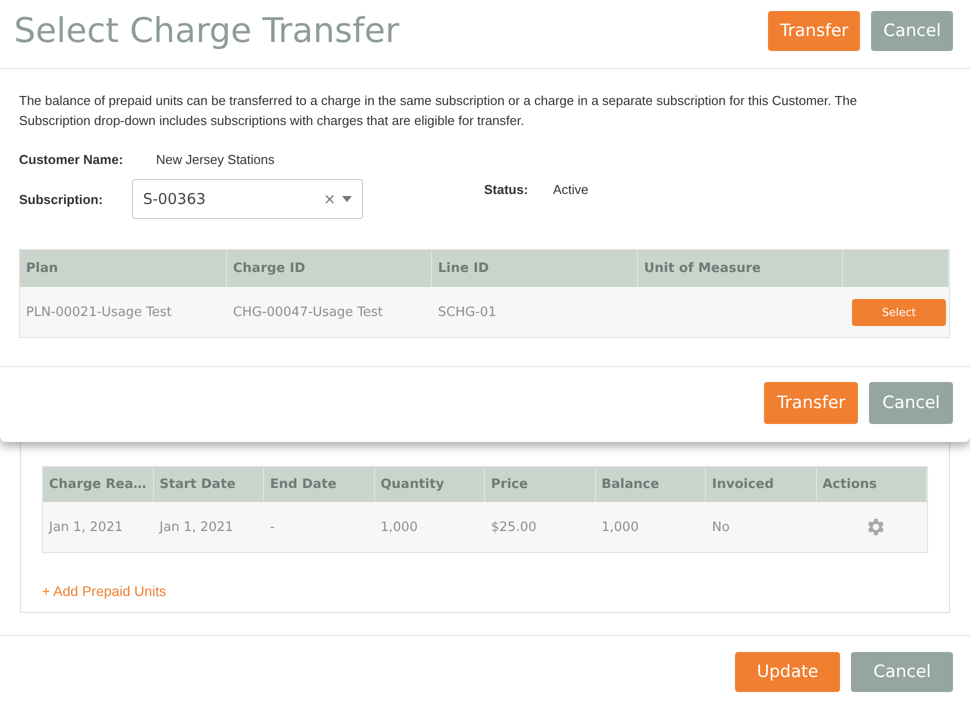 The image size is (970, 705). What do you see at coordinates (347, 199) in the screenshot?
I see `caret-icon` at bounding box center [347, 199].